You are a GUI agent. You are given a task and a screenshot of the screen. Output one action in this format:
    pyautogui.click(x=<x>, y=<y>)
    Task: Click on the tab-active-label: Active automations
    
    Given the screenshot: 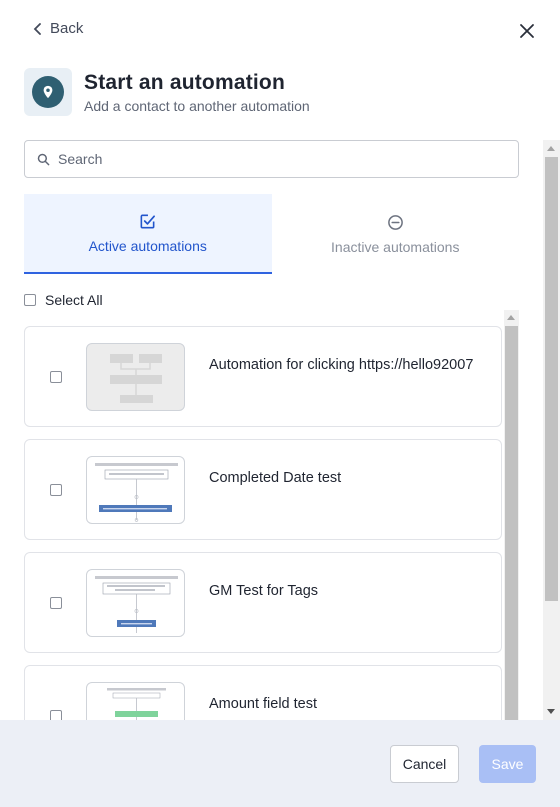 What is the action you would take?
    pyautogui.click(x=147, y=245)
    